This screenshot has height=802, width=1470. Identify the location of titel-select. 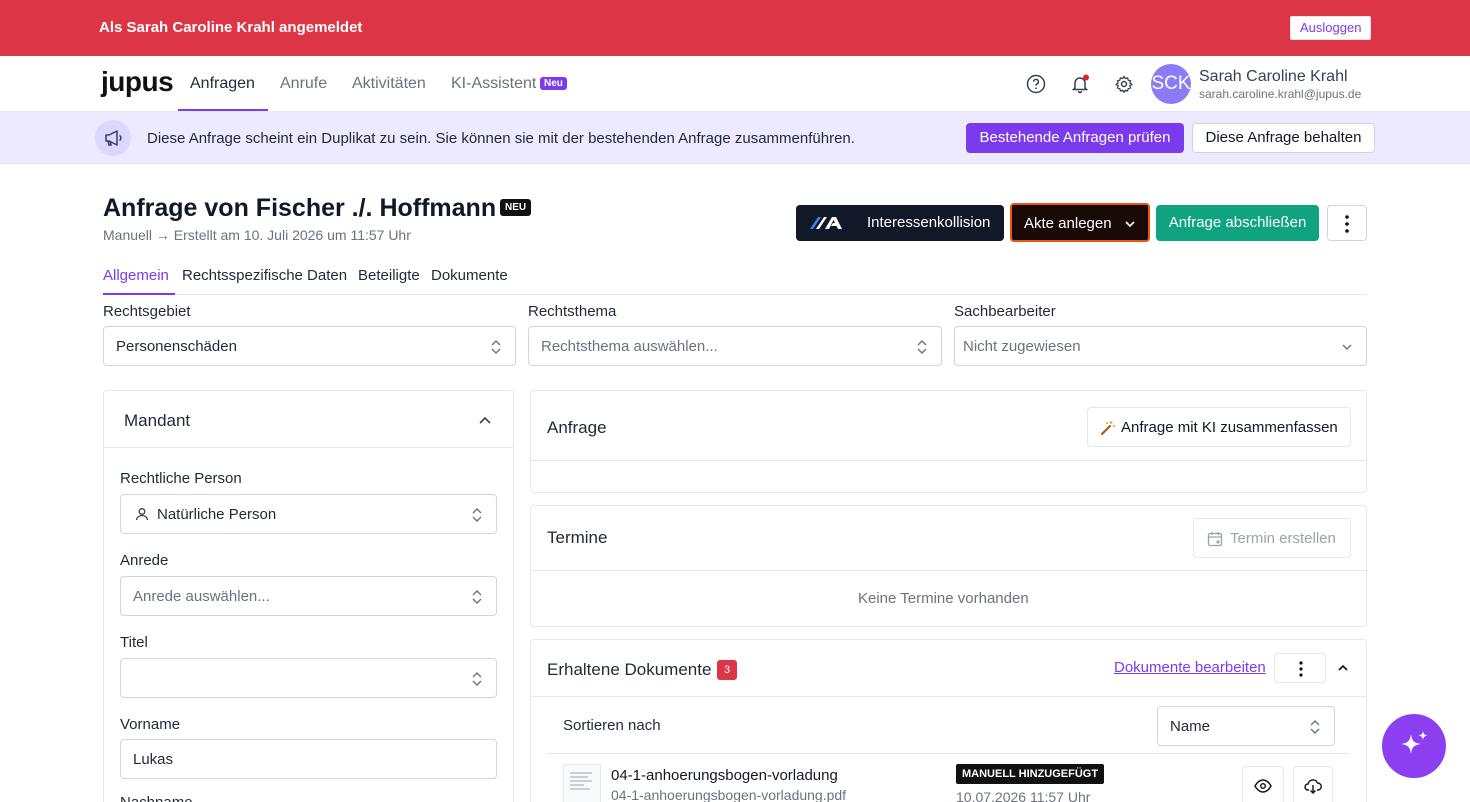
(308, 678).